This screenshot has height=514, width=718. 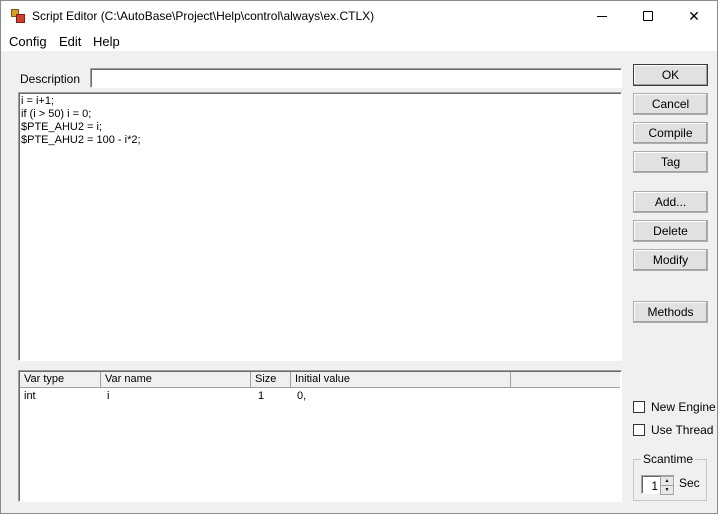 What do you see at coordinates (302, 396) in the screenshot?
I see `cell-initial-value: 0,` at bounding box center [302, 396].